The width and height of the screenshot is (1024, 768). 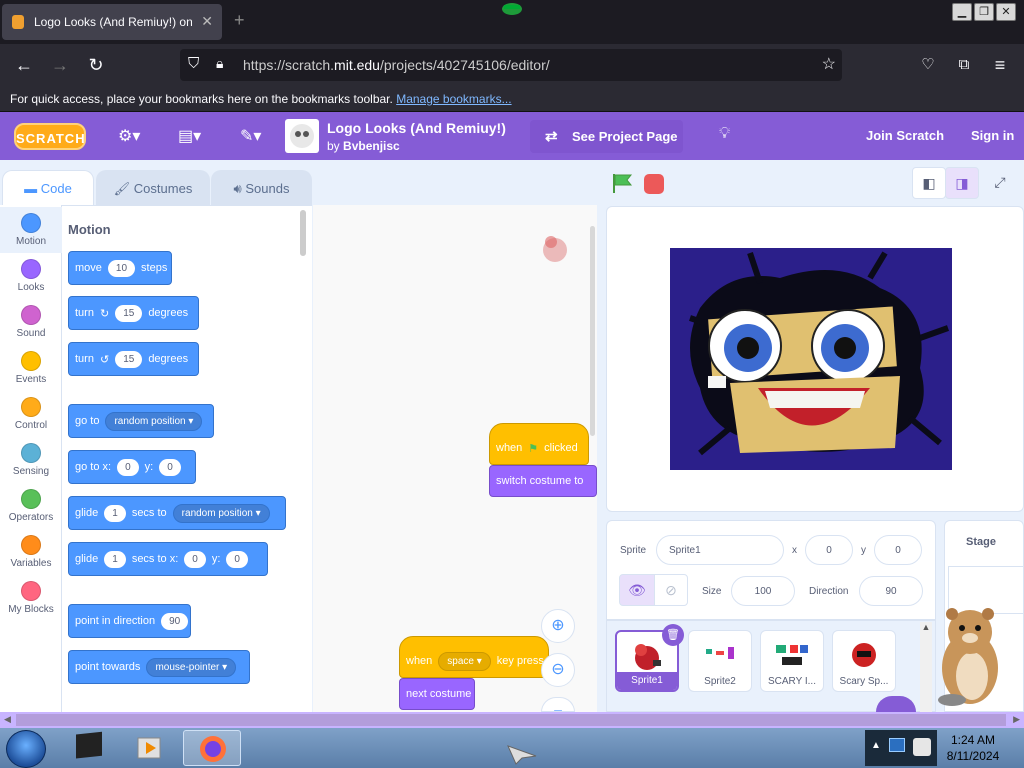 What do you see at coordinates (31, 230) in the screenshot?
I see `category-motion: Motion` at bounding box center [31, 230].